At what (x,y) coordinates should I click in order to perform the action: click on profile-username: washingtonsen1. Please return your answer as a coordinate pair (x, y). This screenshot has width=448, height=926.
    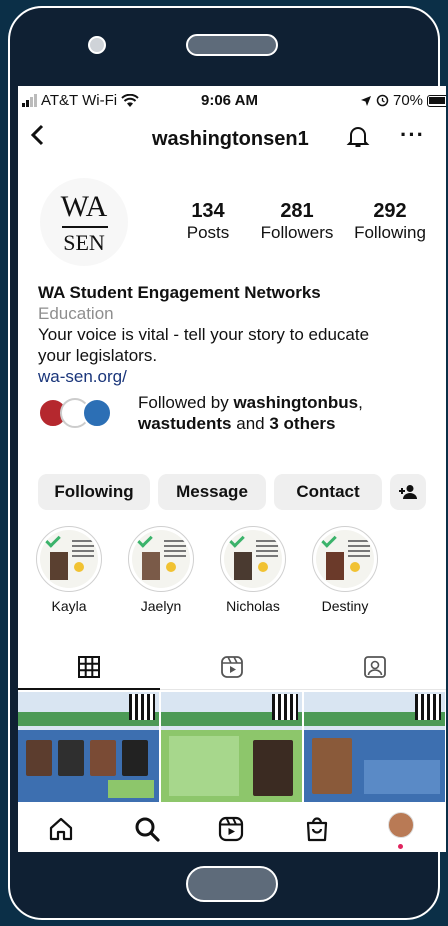
    Looking at the image, I should click on (230, 139).